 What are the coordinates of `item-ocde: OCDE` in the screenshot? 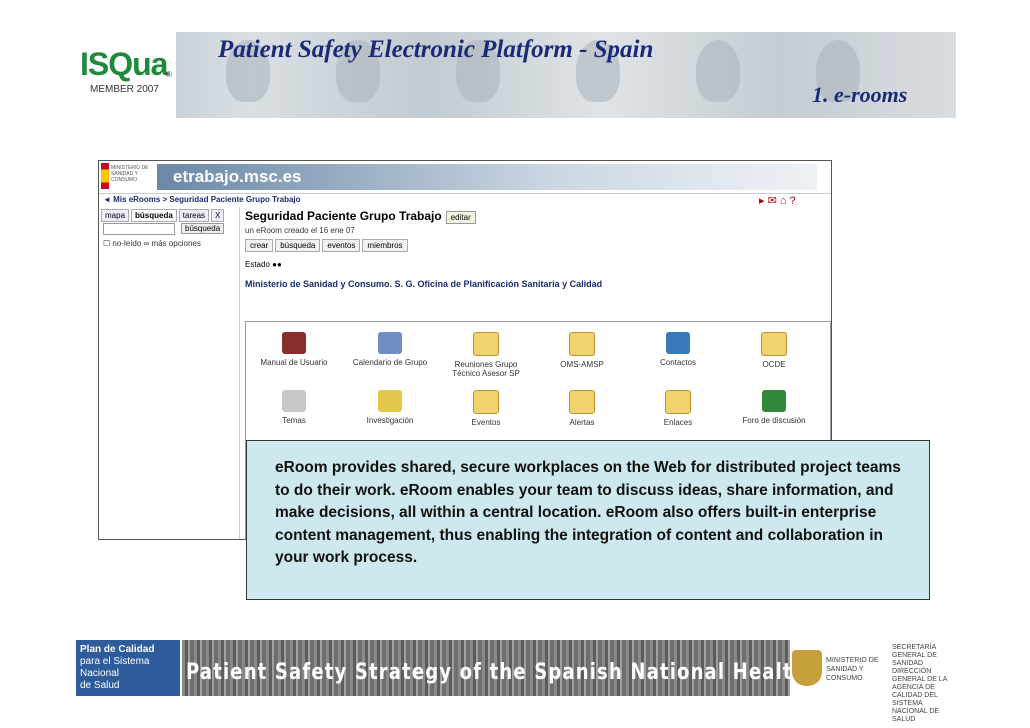 It's located at (774, 350).